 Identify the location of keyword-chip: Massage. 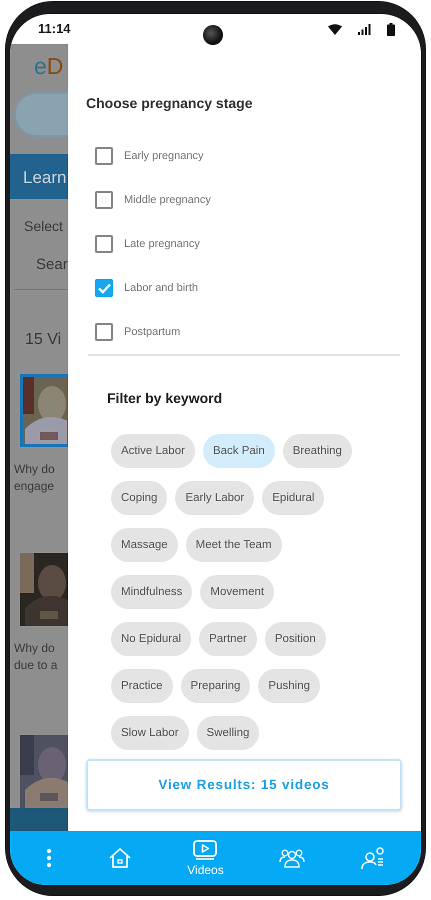
(144, 545).